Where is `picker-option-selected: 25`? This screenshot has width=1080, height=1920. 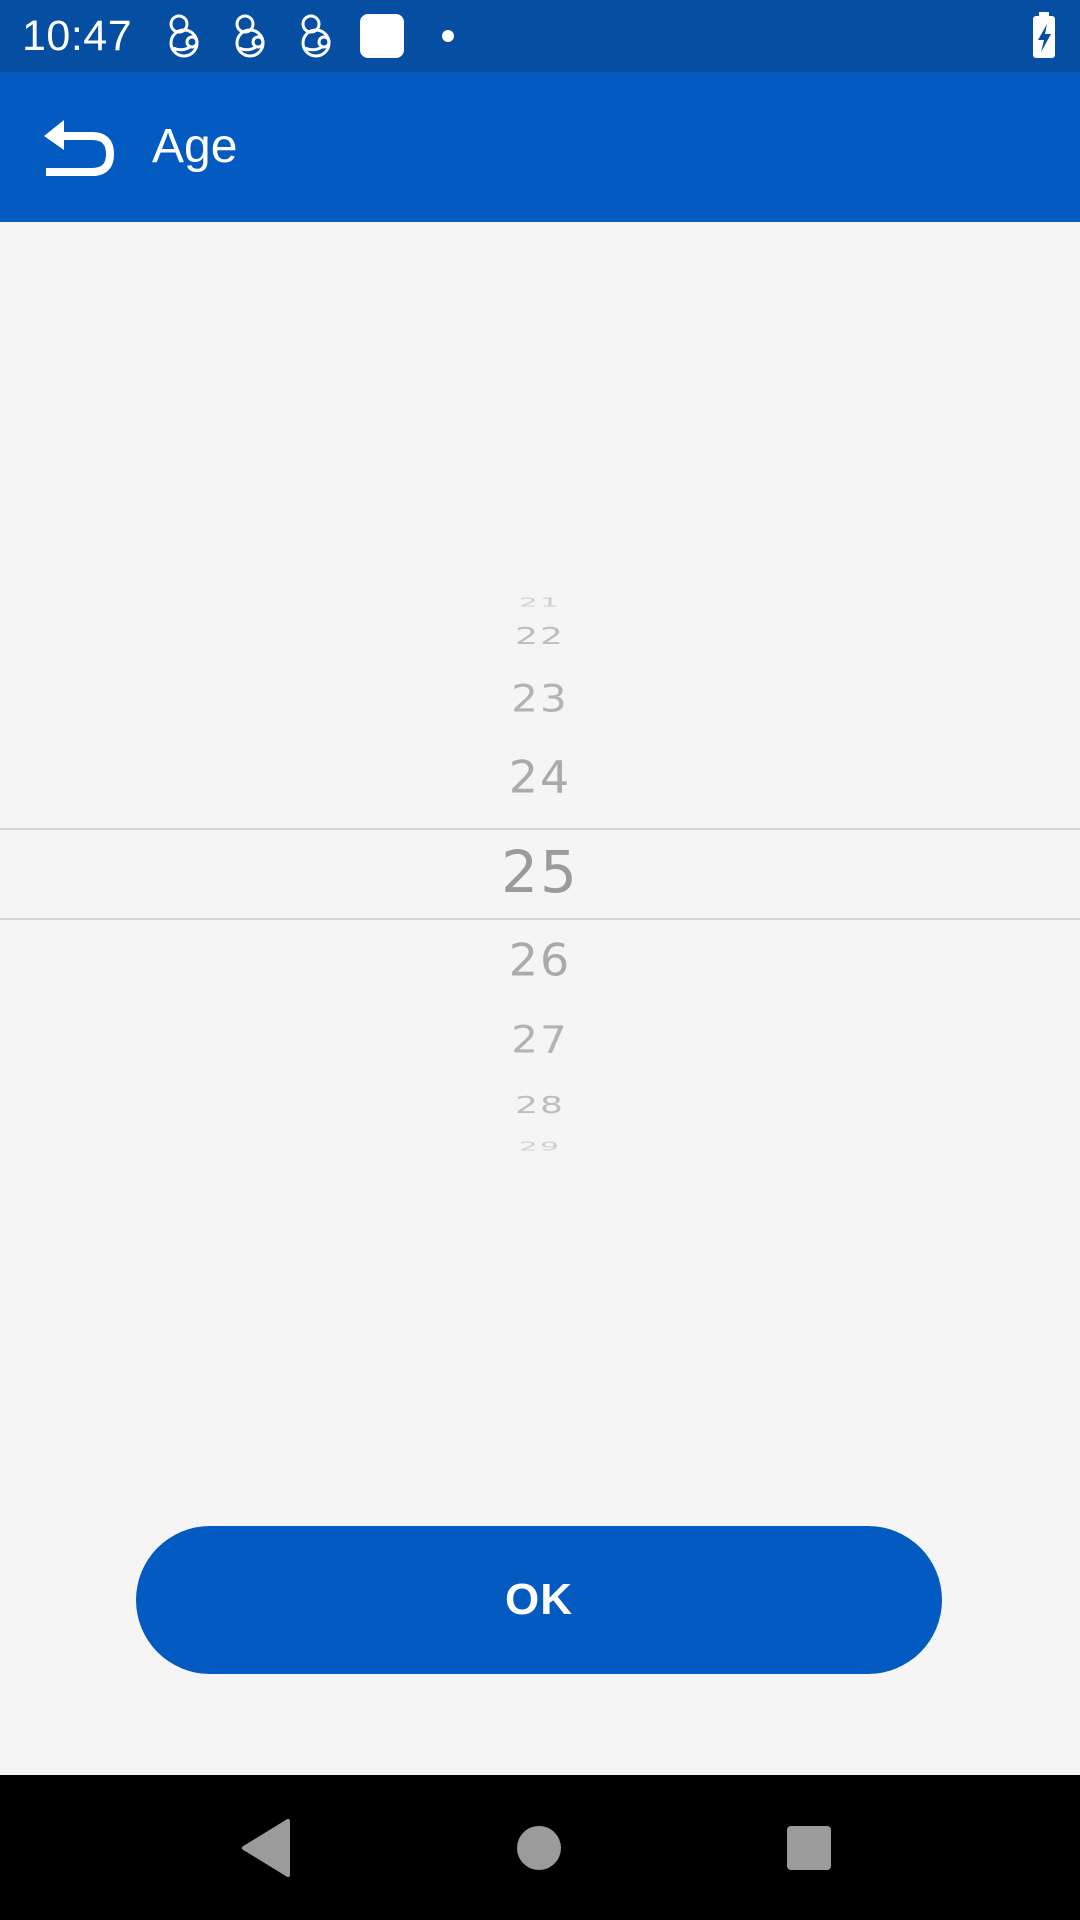
picker-option-selected: 25 is located at coordinates (540, 872).